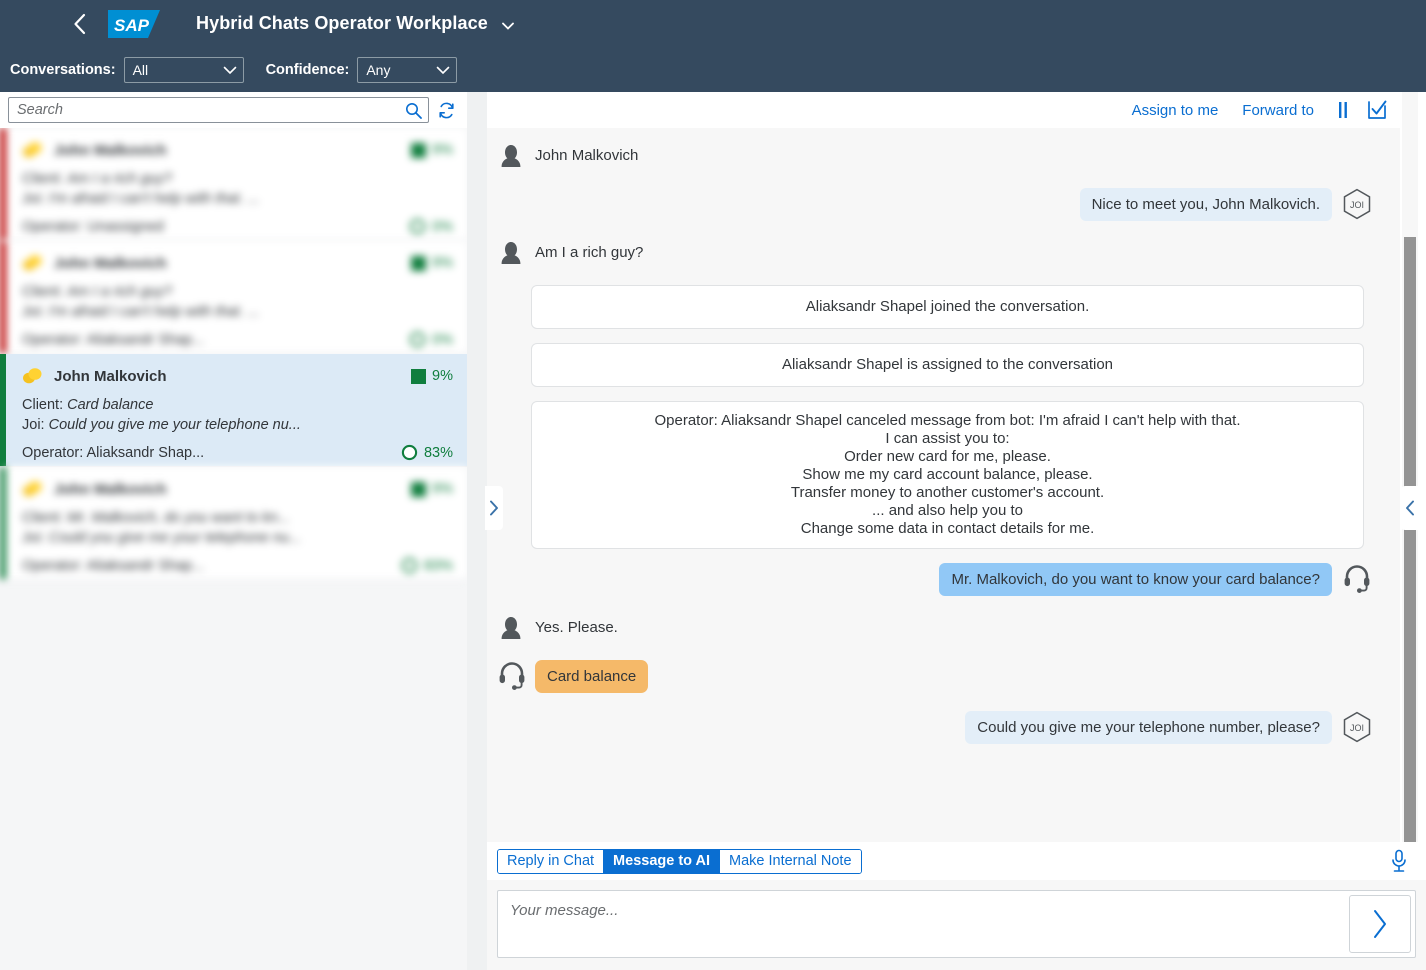 The width and height of the screenshot is (1426, 970). What do you see at coordinates (438, 452) in the screenshot?
I see `operator-confidence-value: 83%` at bounding box center [438, 452].